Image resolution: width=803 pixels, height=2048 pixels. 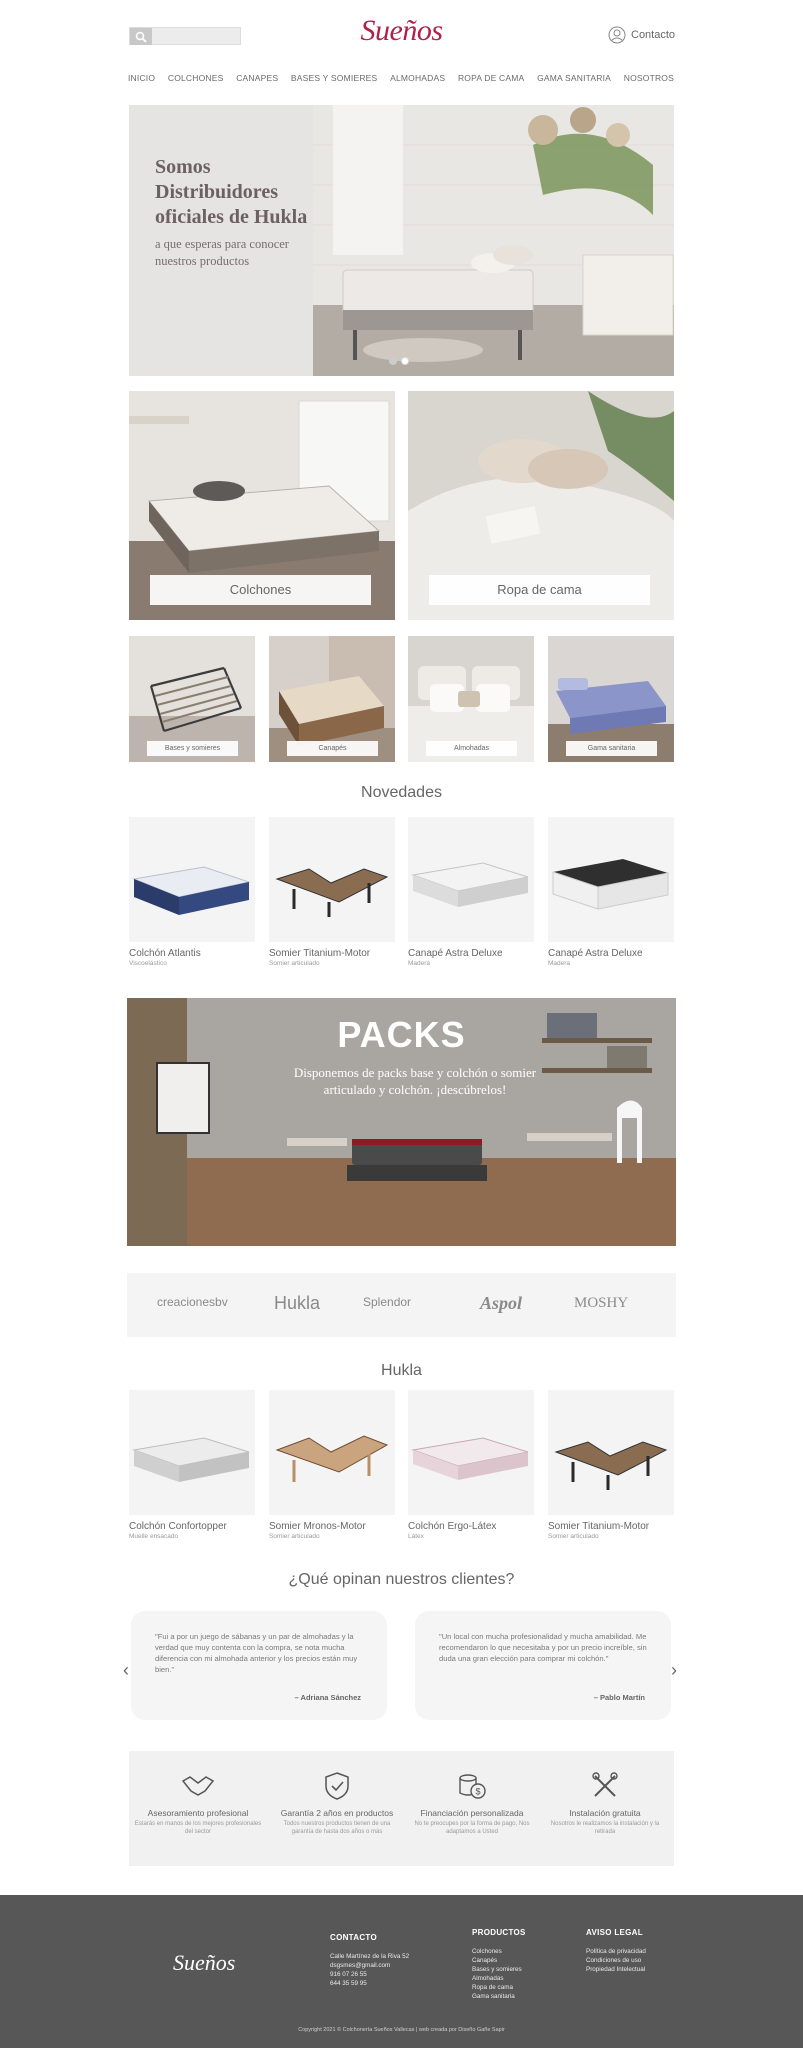 I want to click on brand-logo: Hukla, so click(x=297, y=1303).